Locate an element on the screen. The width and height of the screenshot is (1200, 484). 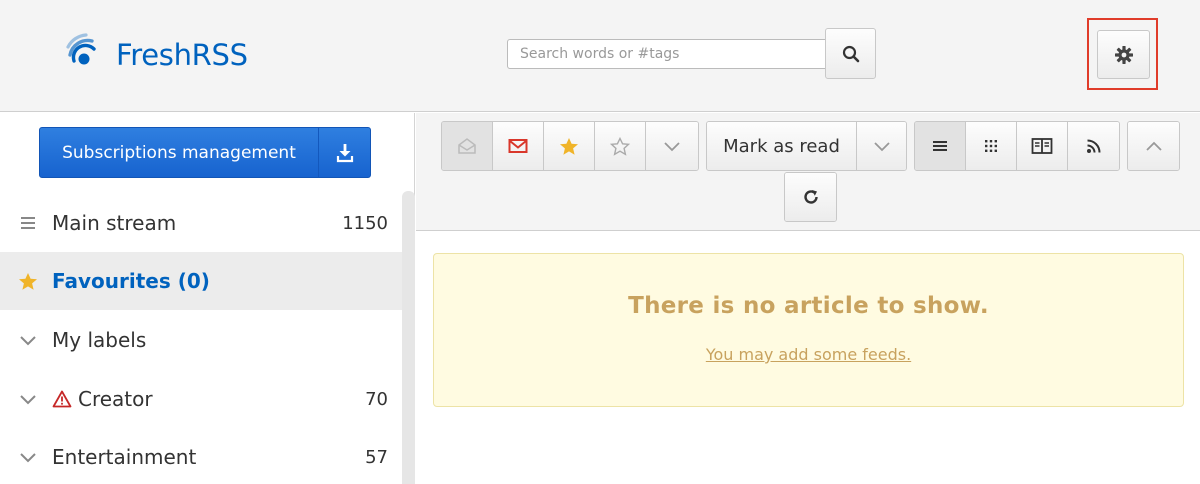
scroll-top-button is located at coordinates (1153, 146).